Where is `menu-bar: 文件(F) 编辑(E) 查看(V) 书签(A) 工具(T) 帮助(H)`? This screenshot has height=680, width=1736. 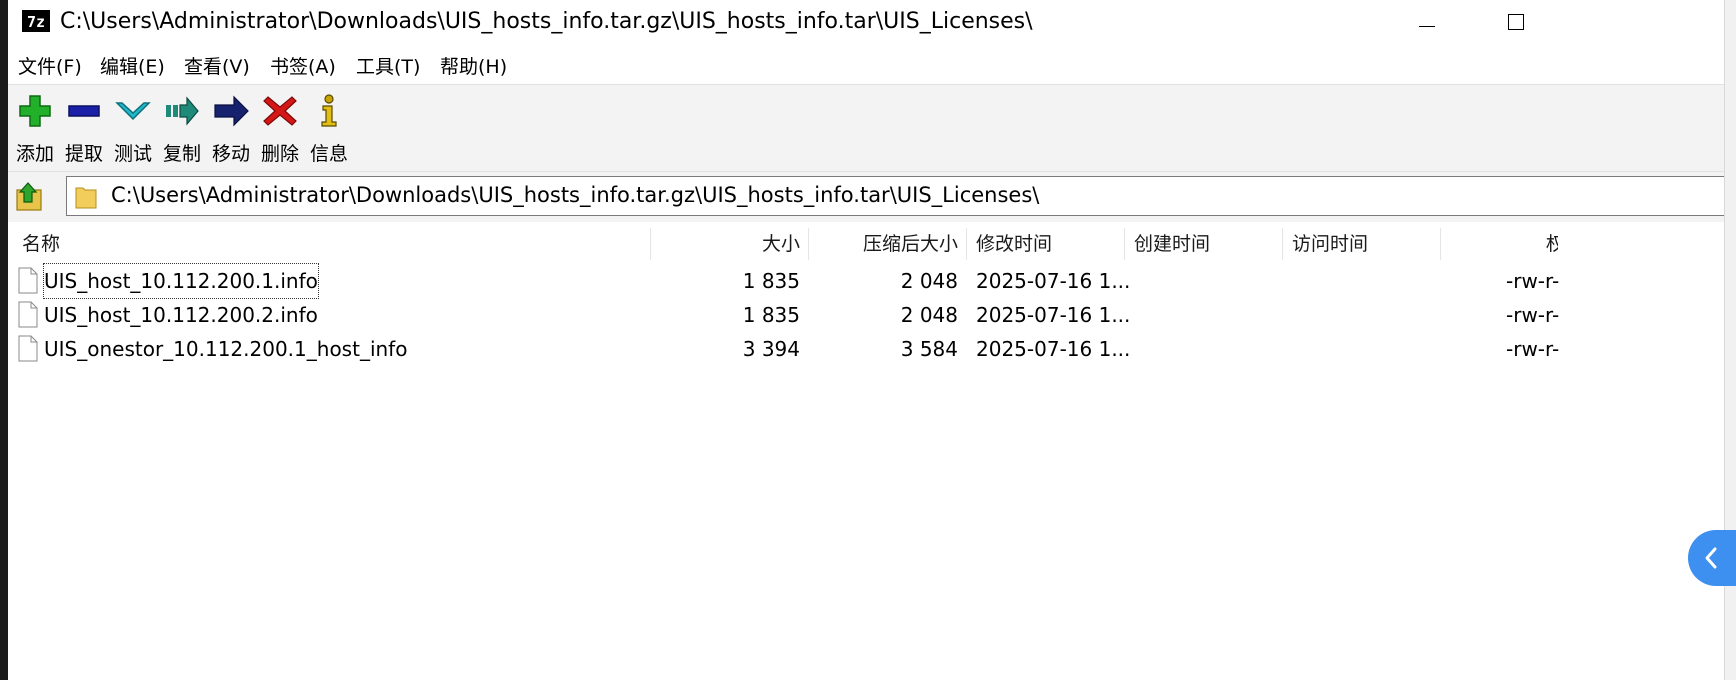
menu-bar: 文件(F) 编辑(E) 查看(V) 书签(A) 工具(T) 帮助(H) is located at coordinates (866, 64).